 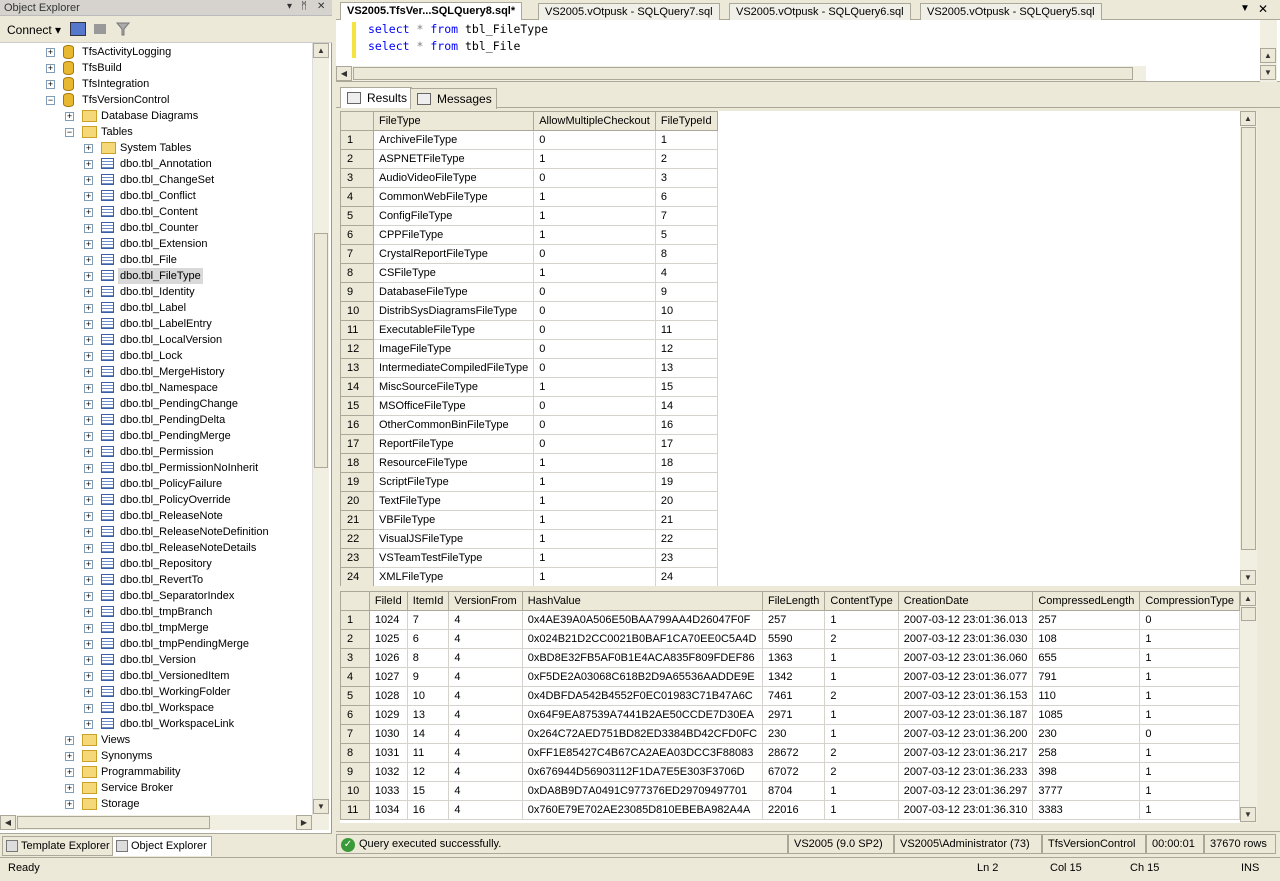 What do you see at coordinates (189, 468) in the screenshot?
I see `tree-node-label: dbo.tbl_PermissionNoInherit` at bounding box center [189, 468].